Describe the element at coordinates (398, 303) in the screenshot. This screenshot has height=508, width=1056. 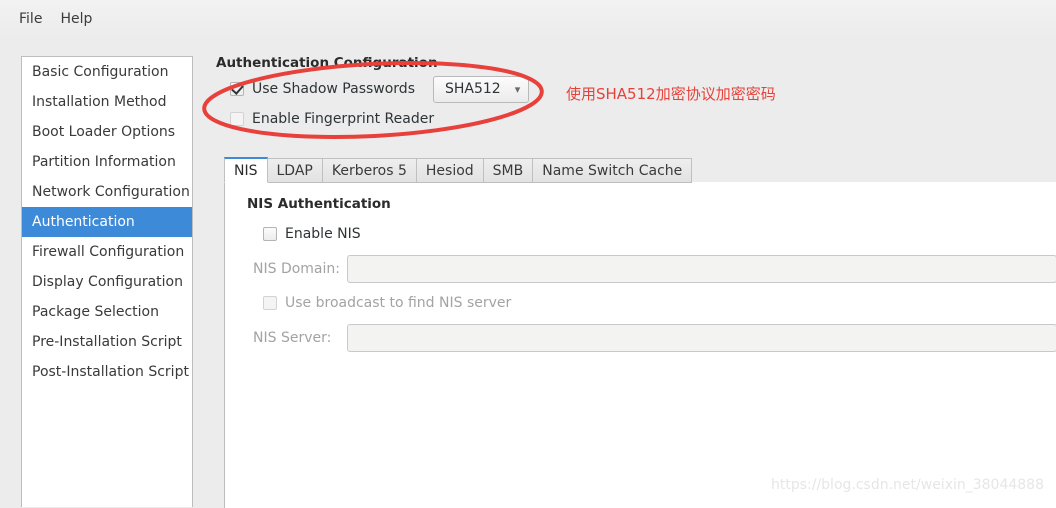
I see `use-broadcast-label: Use broadcast to find NIS server` at that location.